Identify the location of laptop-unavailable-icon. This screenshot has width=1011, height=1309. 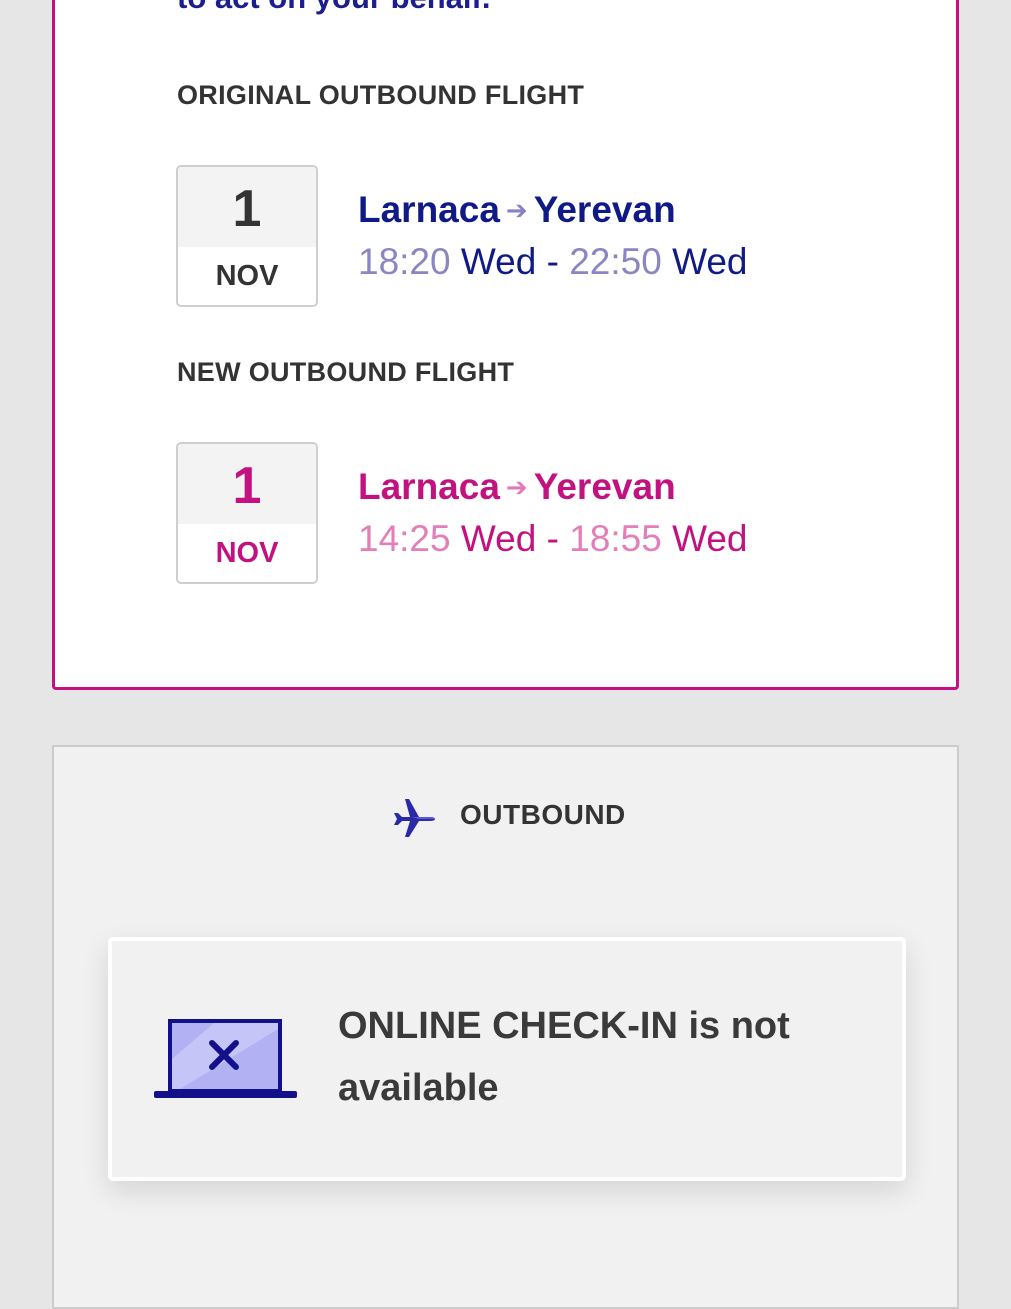
(225, 1058).